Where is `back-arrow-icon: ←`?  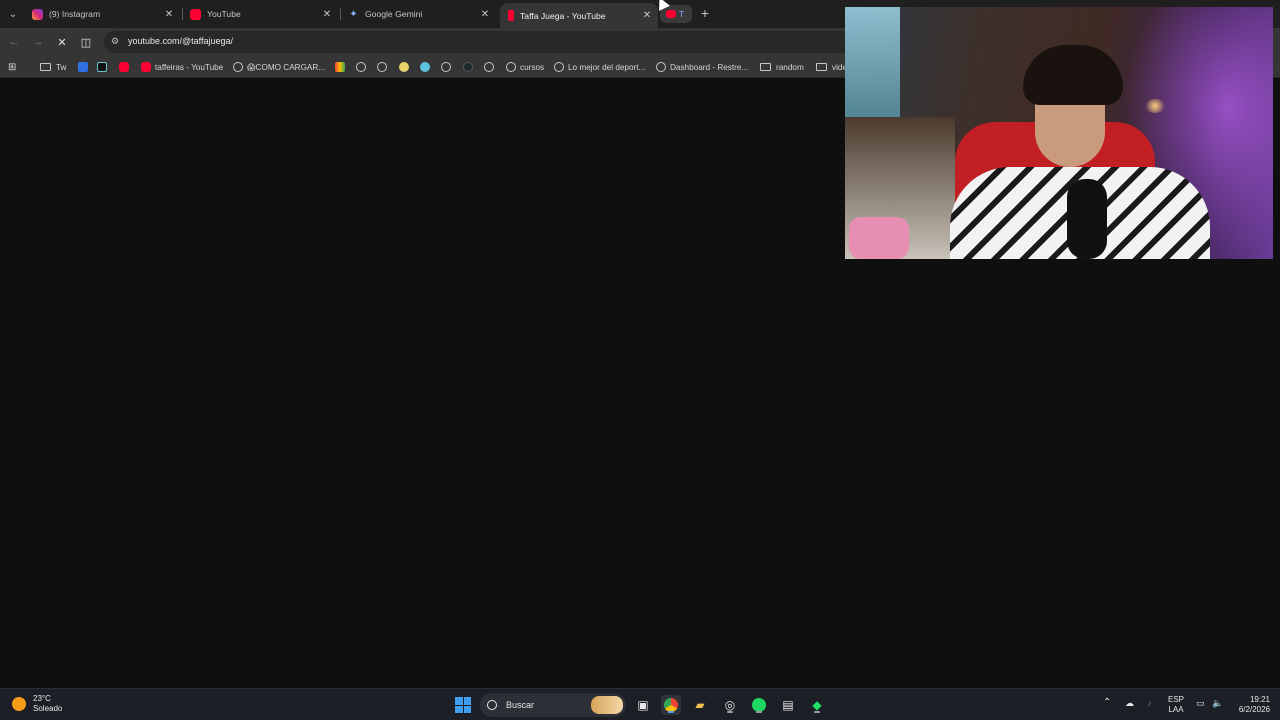 back-arrow-icon: ← is located at coordinates (14, 42).